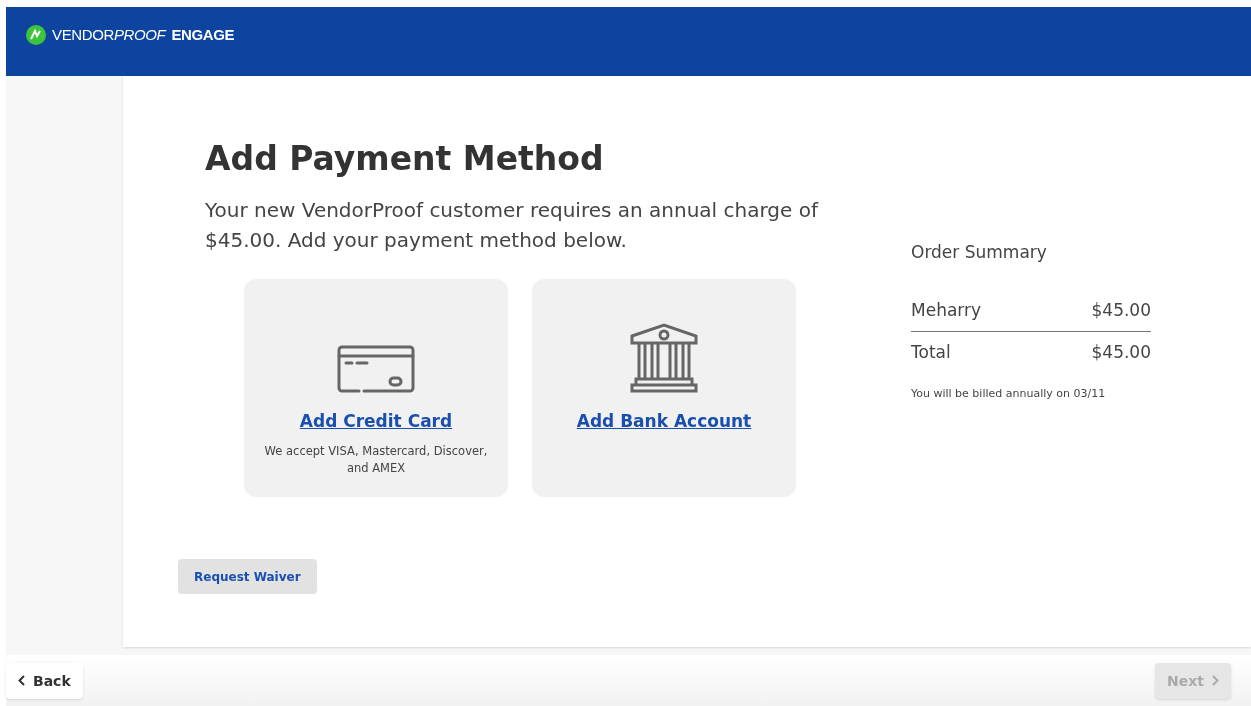 The width and height of the screenshot is (1251, 706). Describe the element at coordinates (946, 310) in the screenshot. I see `item-label: Meharry` at that location.